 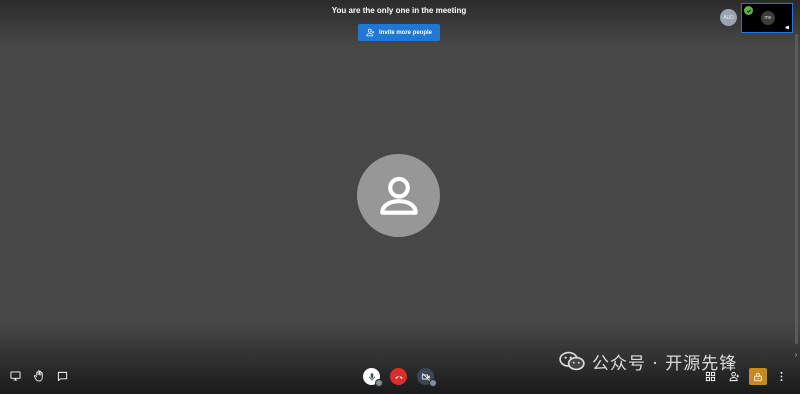 What do you see at coordinates (728, 17) in the screenshot?
I see `remote-participant-avatar: AUD` at bounding box center [728, 17].